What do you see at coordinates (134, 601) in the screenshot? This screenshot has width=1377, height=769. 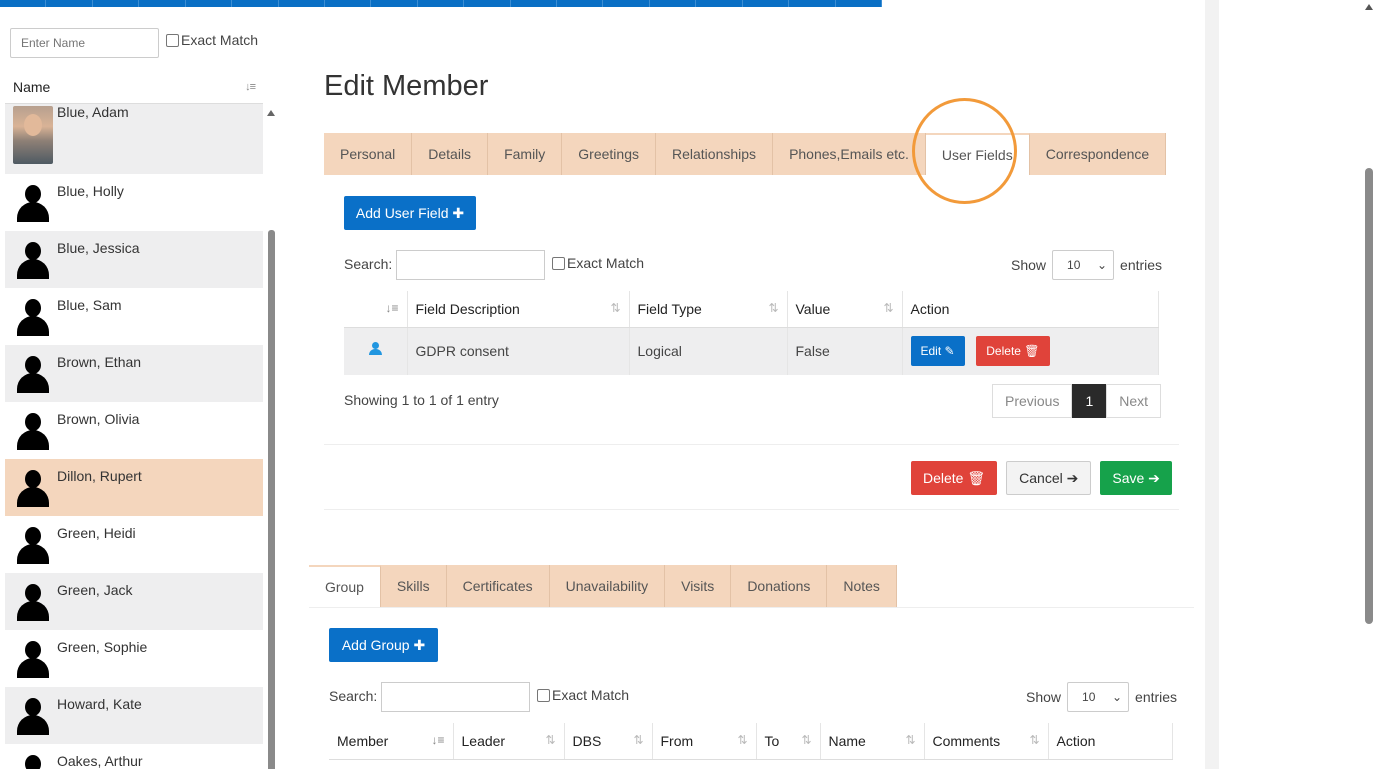 I see `list-item: Green, Jack` at bounding box center [134, 601].